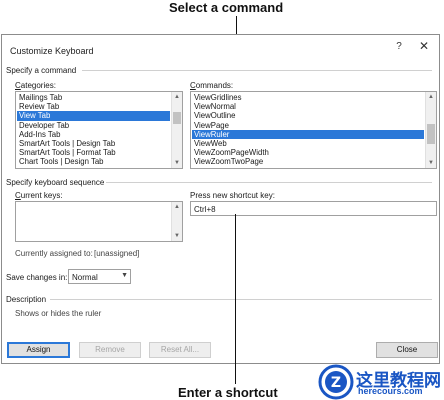 The width and height of the screenshot is (444, 400). What do you see at coordinates (93, 161) in the screenshot?
I see `list-item: Chart Tools | Design Tab` at bounding box center [93, 161].